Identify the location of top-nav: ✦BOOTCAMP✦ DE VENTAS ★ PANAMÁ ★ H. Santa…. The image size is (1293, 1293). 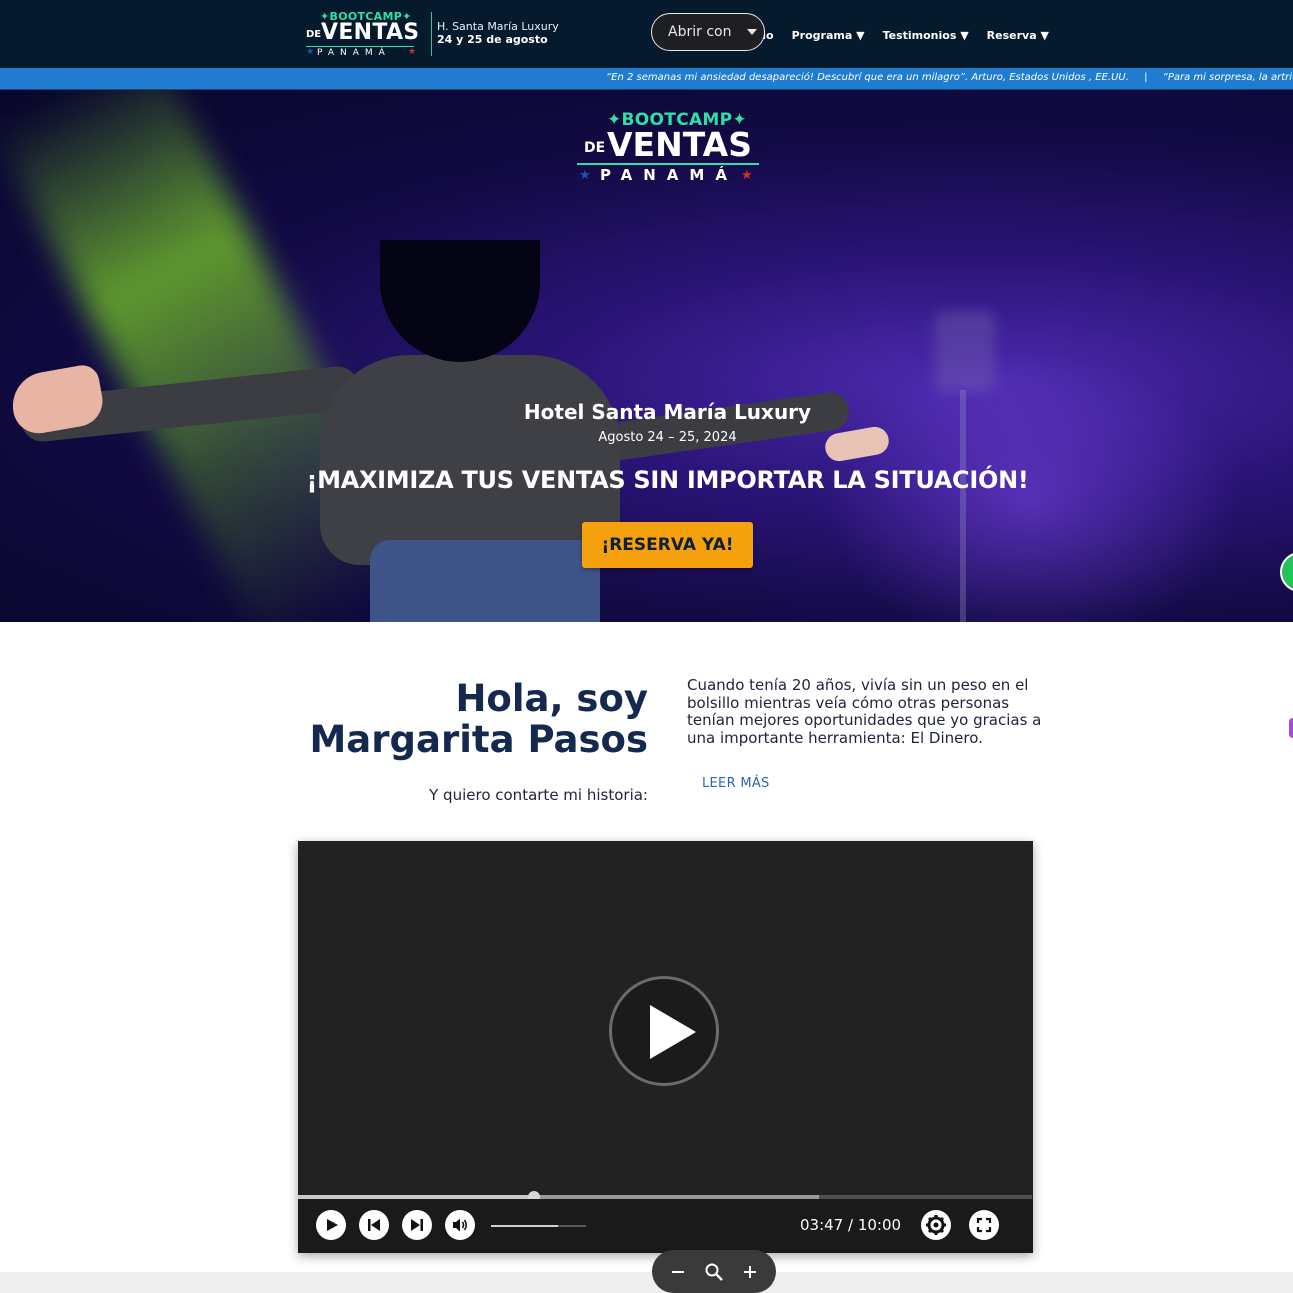
(646, 34).